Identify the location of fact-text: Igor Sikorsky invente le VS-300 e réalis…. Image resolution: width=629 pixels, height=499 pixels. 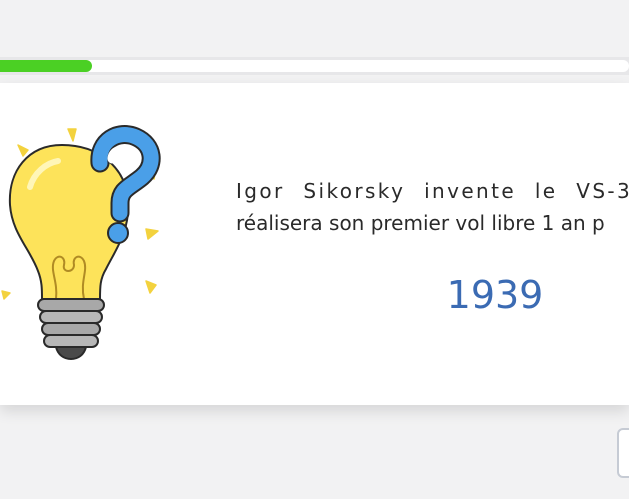
(432, 207).